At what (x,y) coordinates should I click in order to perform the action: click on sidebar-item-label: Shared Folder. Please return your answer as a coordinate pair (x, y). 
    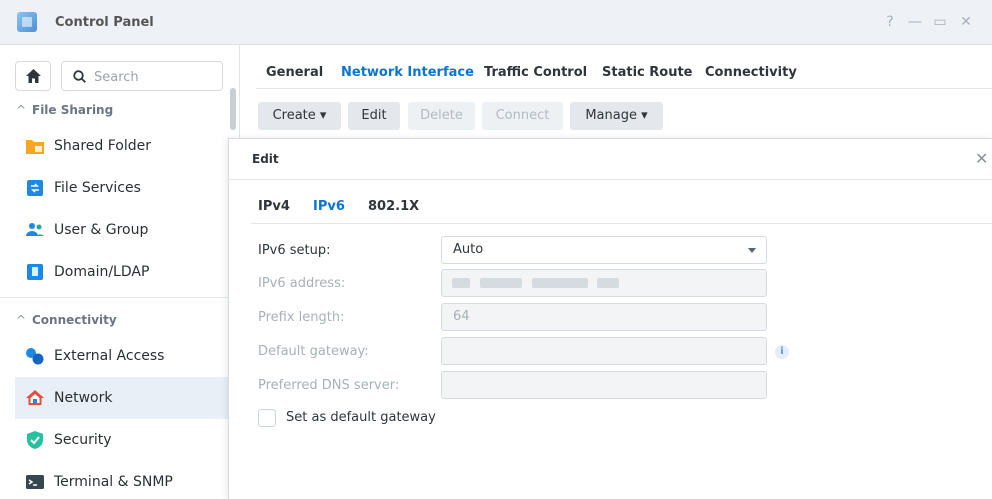
    Looking at the image, I should click on (103, 146).